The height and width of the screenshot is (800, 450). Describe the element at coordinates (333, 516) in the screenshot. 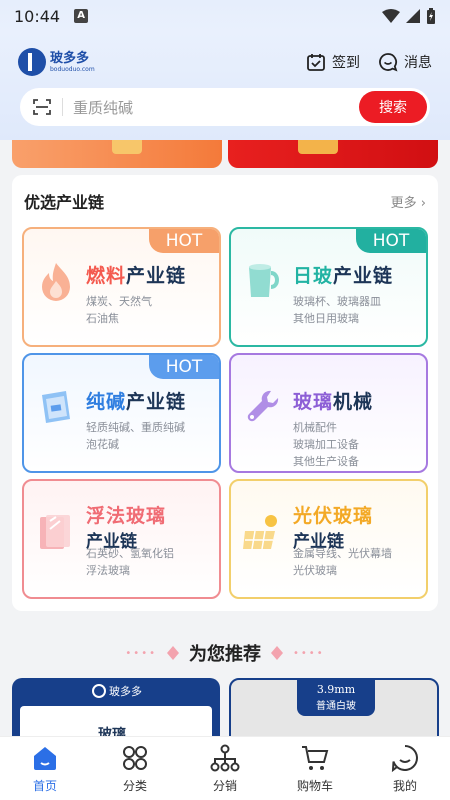

I see `tile-title-highlight: 光伏玻璃` at that location.